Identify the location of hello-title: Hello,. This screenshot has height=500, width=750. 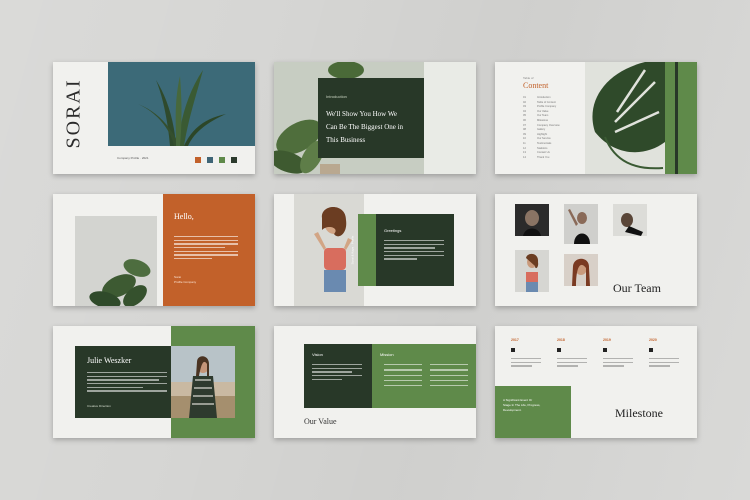
(184, 216).